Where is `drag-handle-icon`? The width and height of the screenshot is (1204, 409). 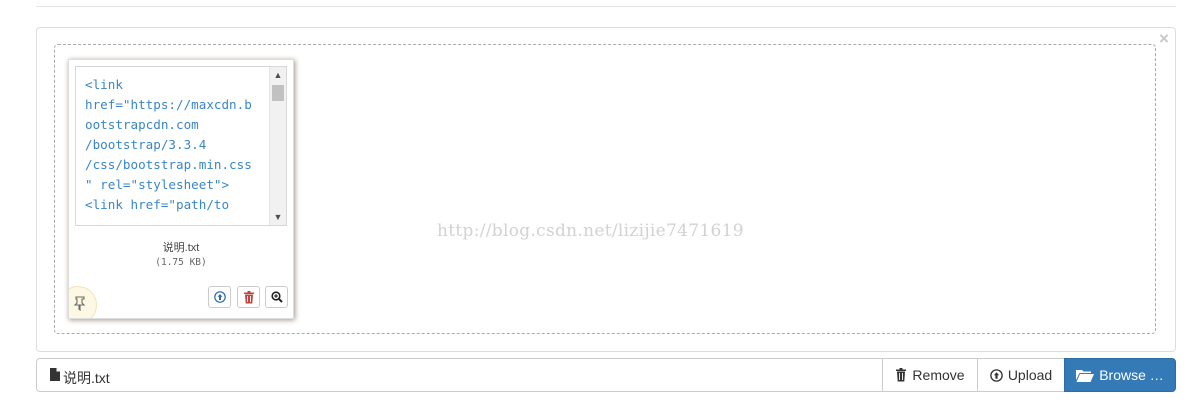
drag-handle-icon is located at coordinates (79, 303).